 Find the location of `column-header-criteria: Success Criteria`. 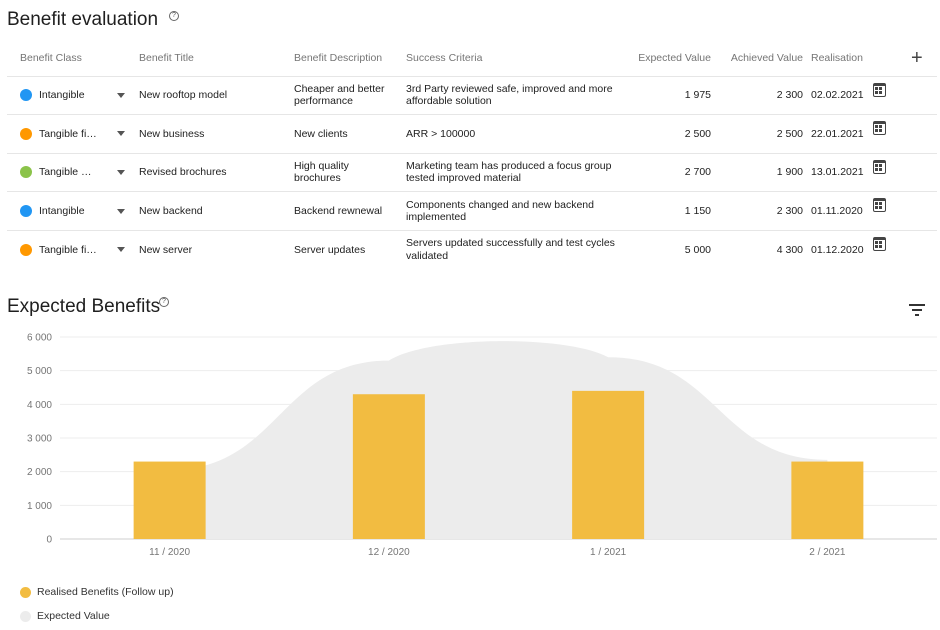

column-header-criteria: Success Criteria is located at coordinates (522, 58).